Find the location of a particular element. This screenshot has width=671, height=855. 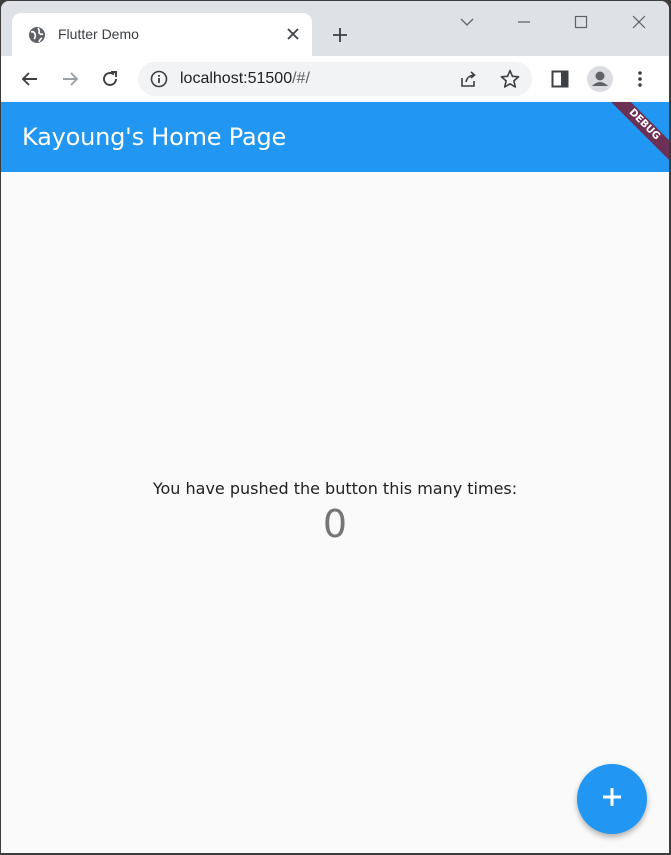

profile-avatar-icon is located at coordinates (600, 79).